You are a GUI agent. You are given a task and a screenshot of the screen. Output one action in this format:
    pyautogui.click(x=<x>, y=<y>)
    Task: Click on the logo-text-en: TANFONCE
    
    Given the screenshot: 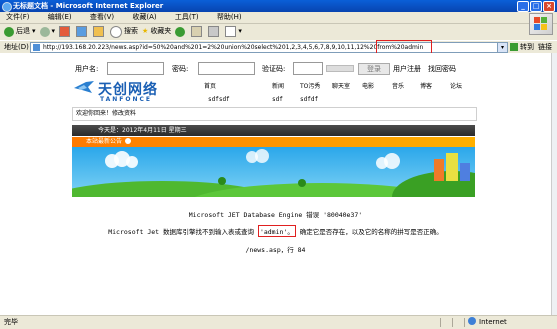 What is the action you would take?
    pyautogui.click(x=126, y=99)
    